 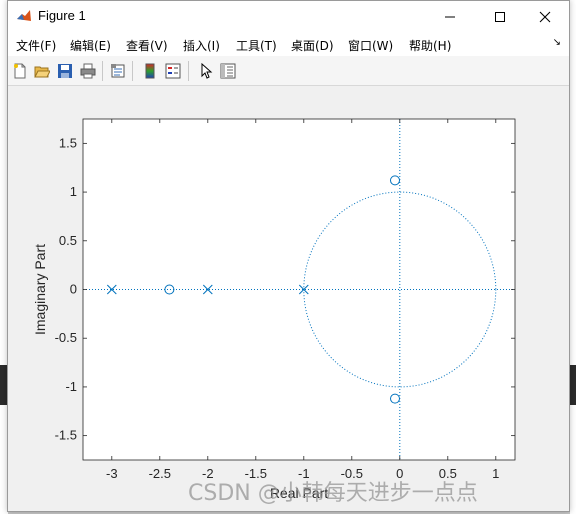 I want to click on save-button, so click(x=65, y=71).